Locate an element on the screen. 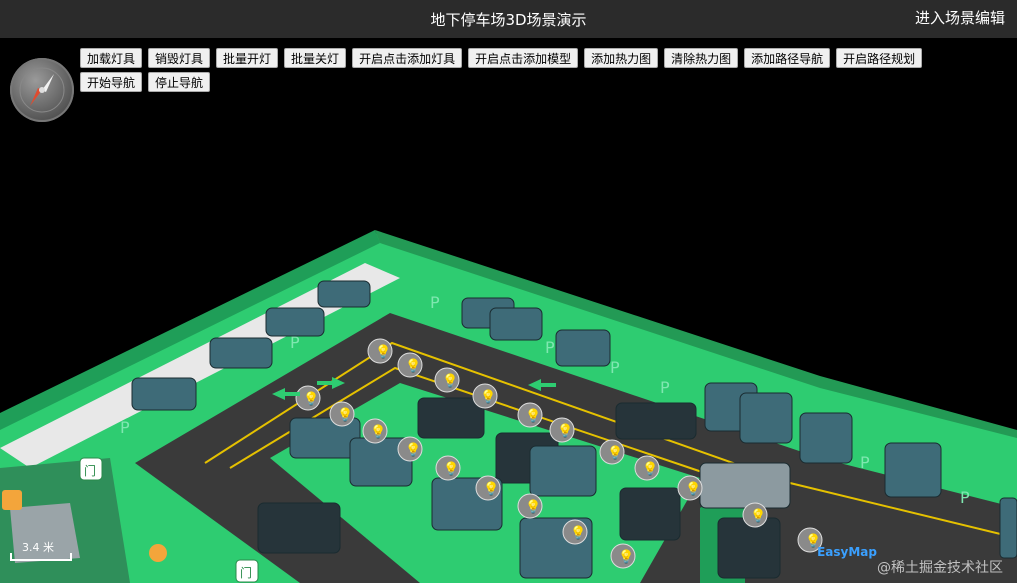 Image resolution: width=1017 pixels, height=583 pixels. page-title: 地下停车场3D场景演示 is located at coordinates (508, 20).